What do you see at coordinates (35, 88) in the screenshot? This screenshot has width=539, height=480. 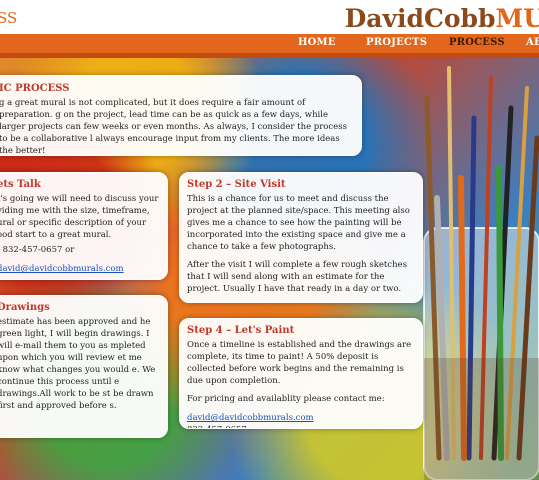 I see `intro-title: IC PROCESS` at bounding box center [35, 88].